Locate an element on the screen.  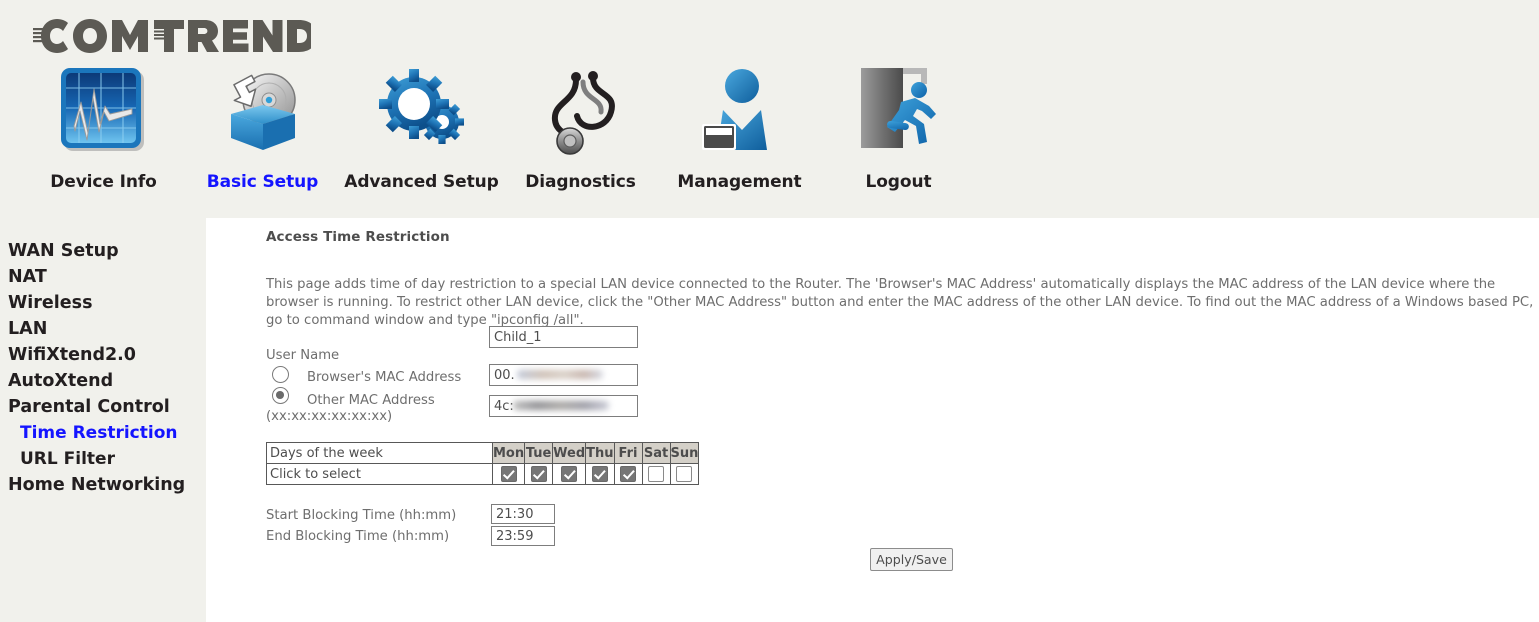
sidebar-item-home-networking: Home Networking is located at coordinates (103, 485).